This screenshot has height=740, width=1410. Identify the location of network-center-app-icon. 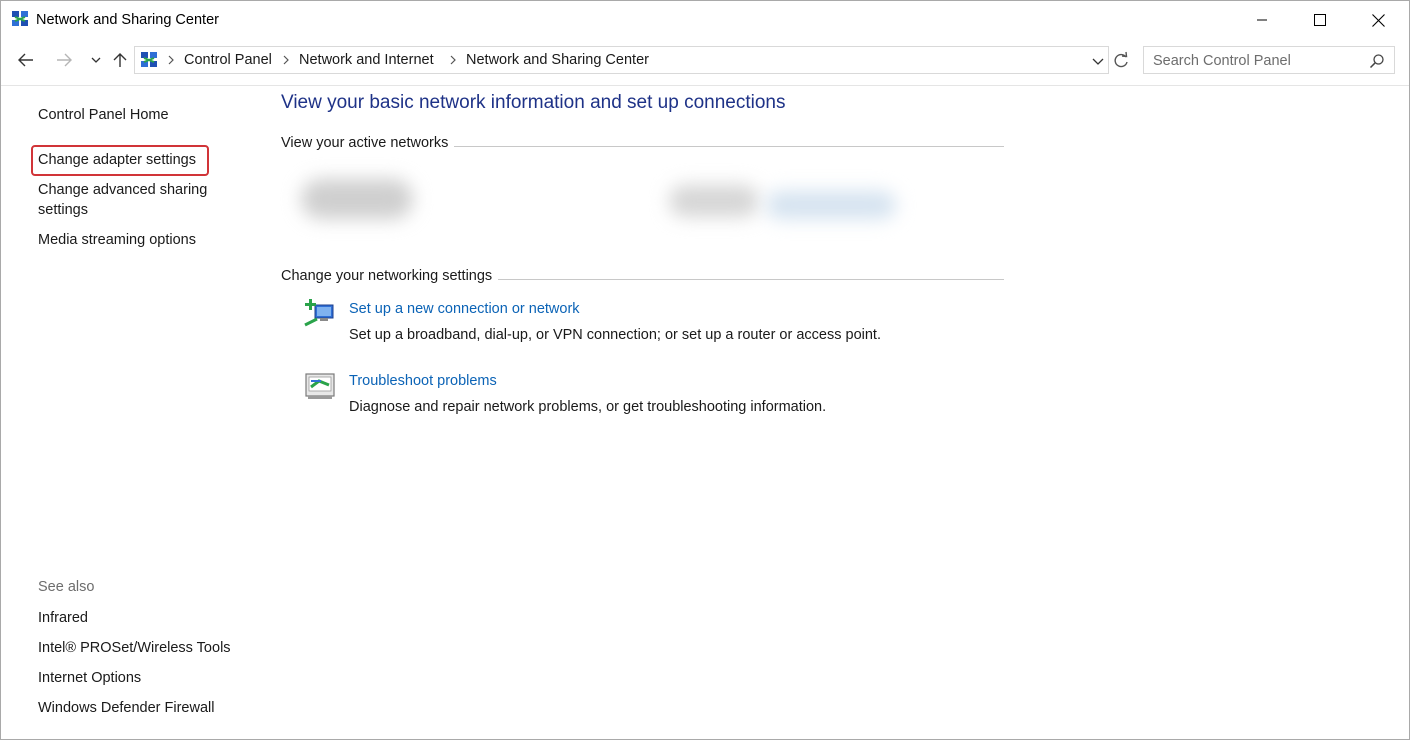
(20, 18).